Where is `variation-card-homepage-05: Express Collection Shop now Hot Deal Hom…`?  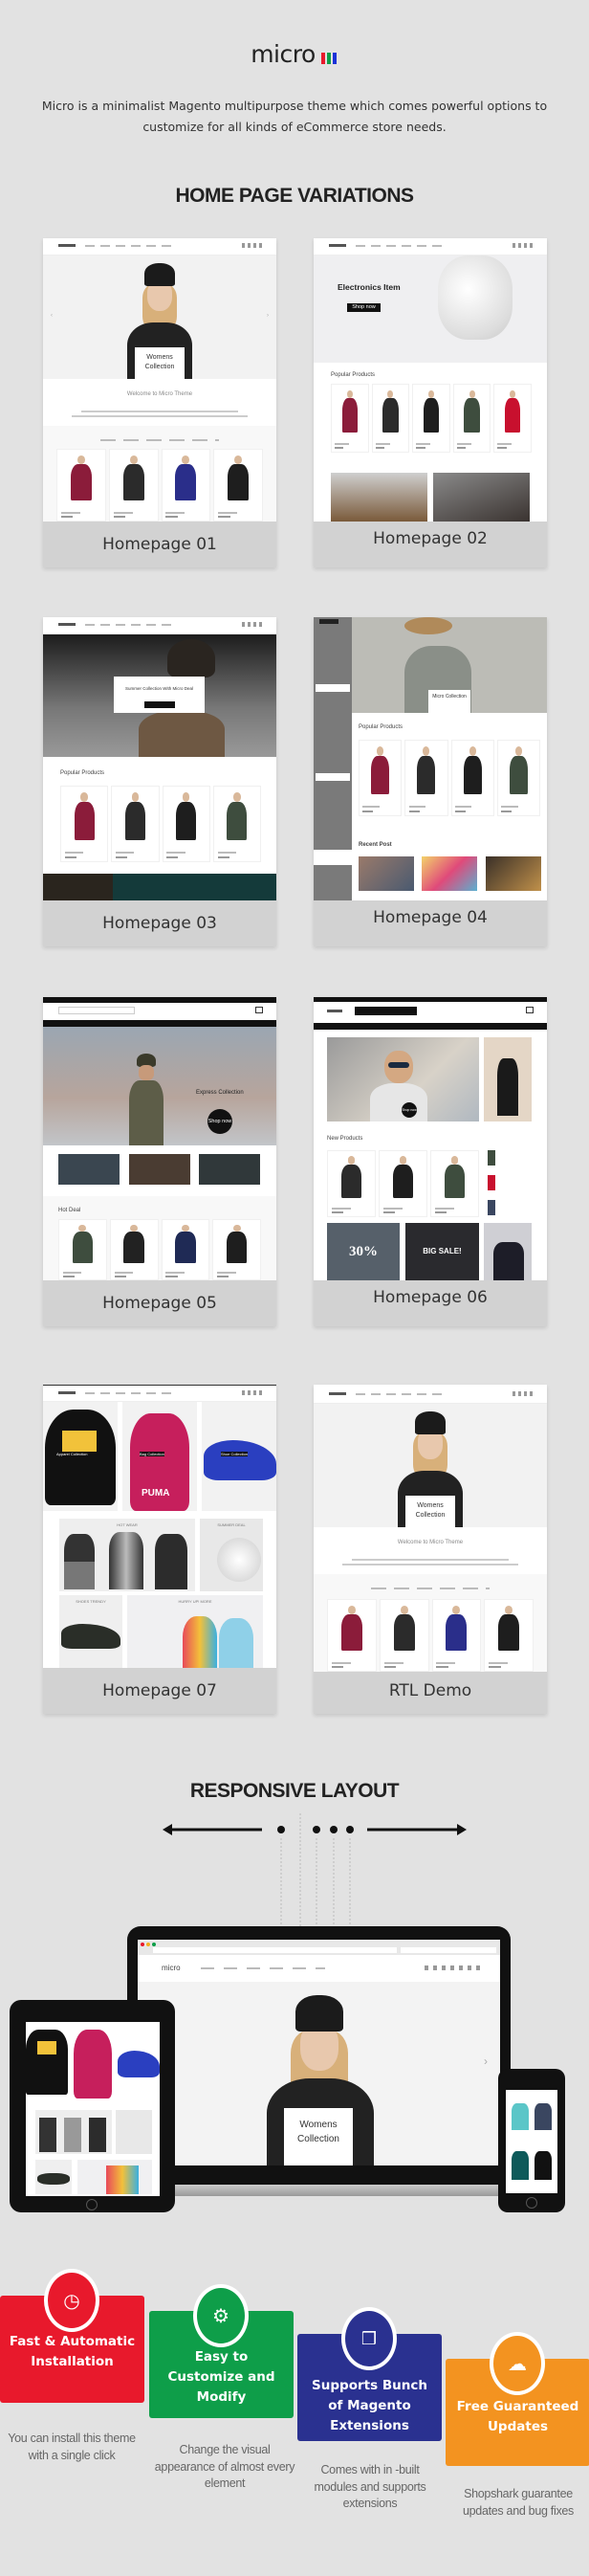 variation-card-homepage-05: Express Collection Shop now Hot Deal Hom… is located at coordinates (160, 1161).